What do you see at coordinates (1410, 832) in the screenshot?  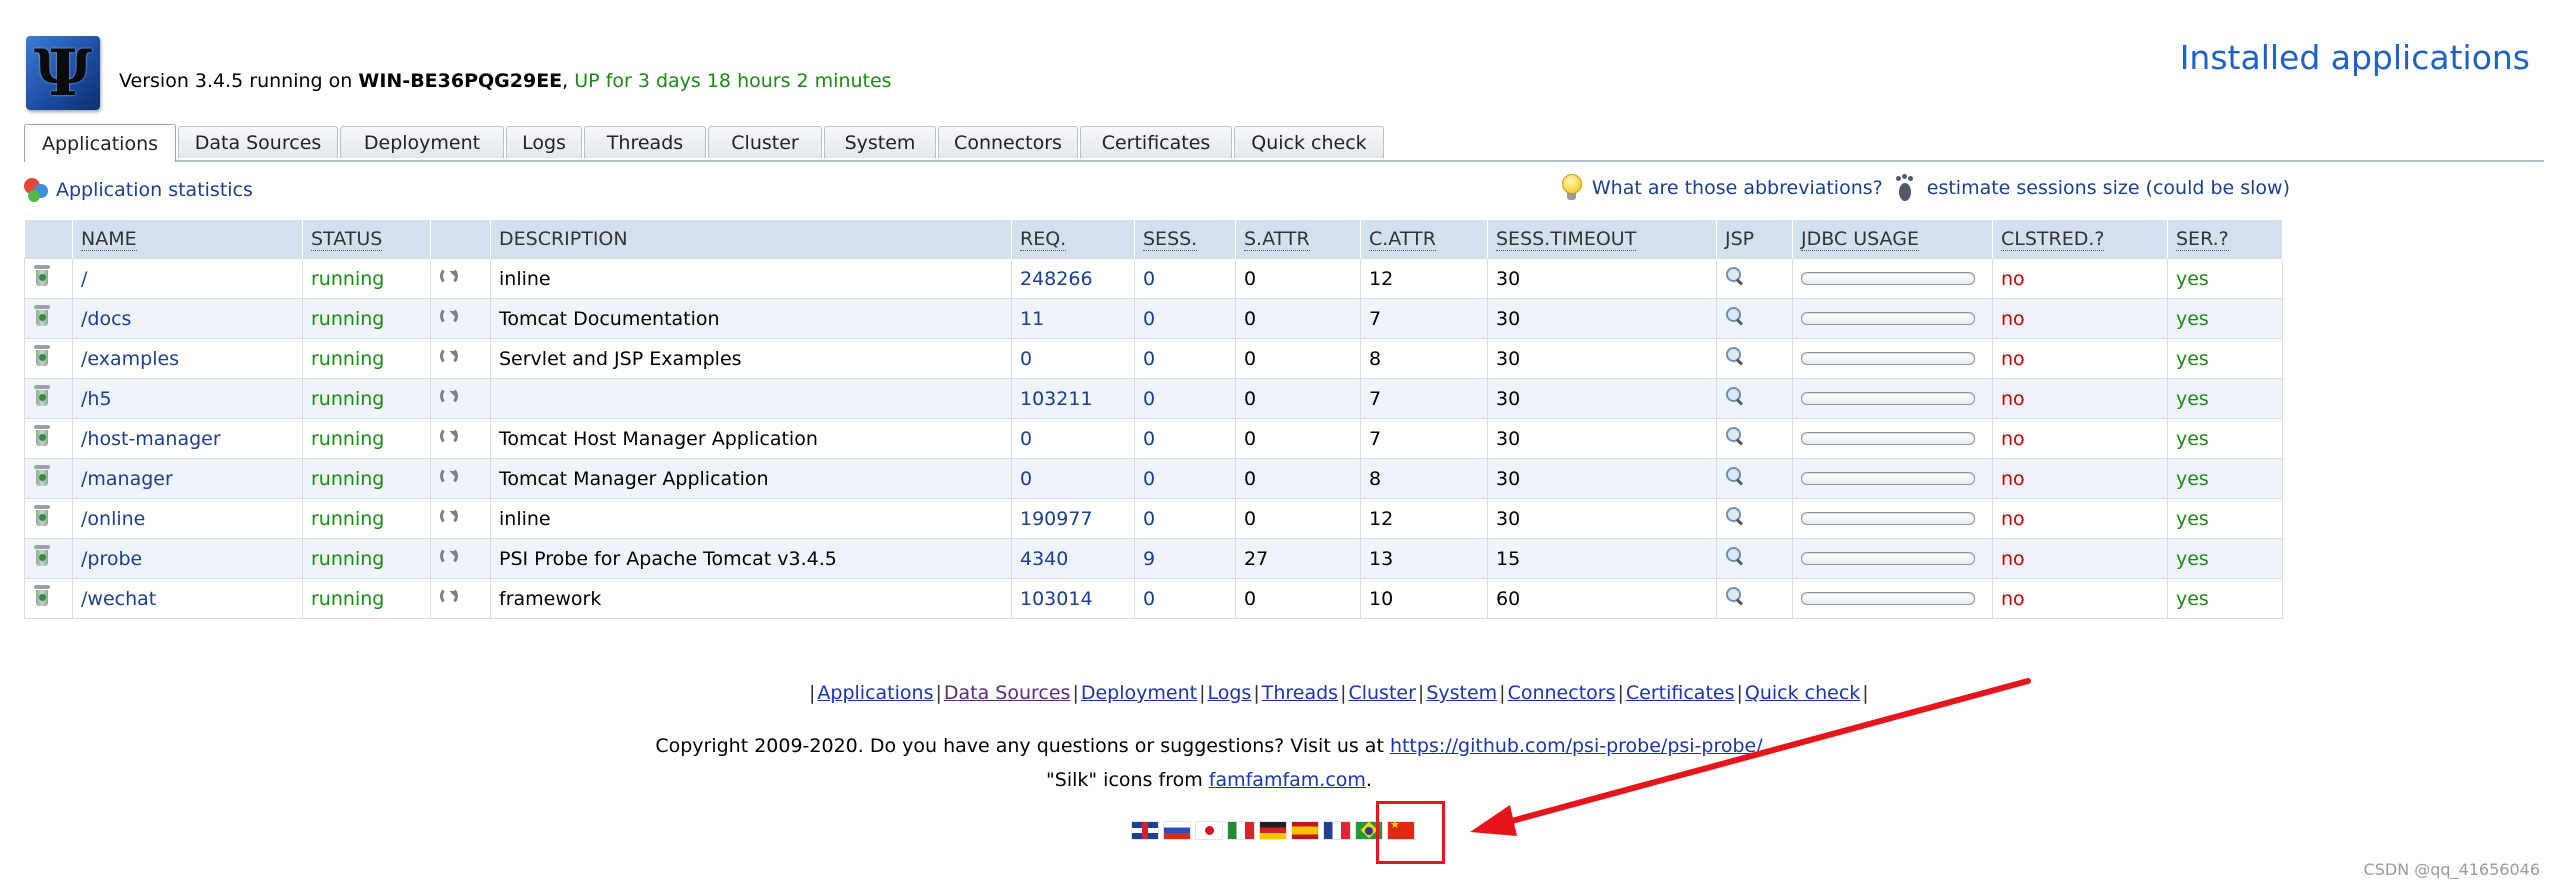 I see `annotation-highlight-box` at bounding box center [1410, 832].